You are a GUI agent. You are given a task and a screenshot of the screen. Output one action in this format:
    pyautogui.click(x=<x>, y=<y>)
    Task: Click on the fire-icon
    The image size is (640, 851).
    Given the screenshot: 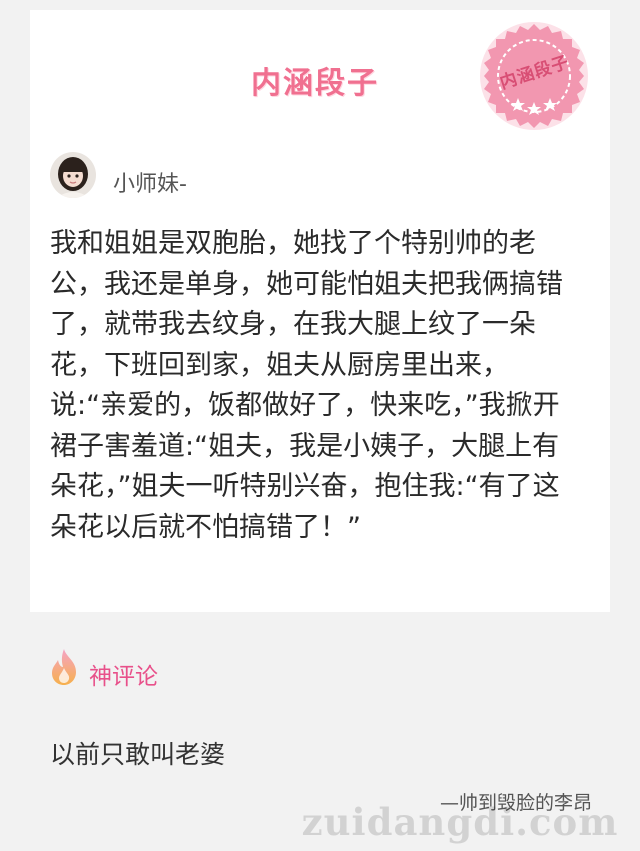 What is the action you would take?
    pyautogui.click(x=64, y=667)
    